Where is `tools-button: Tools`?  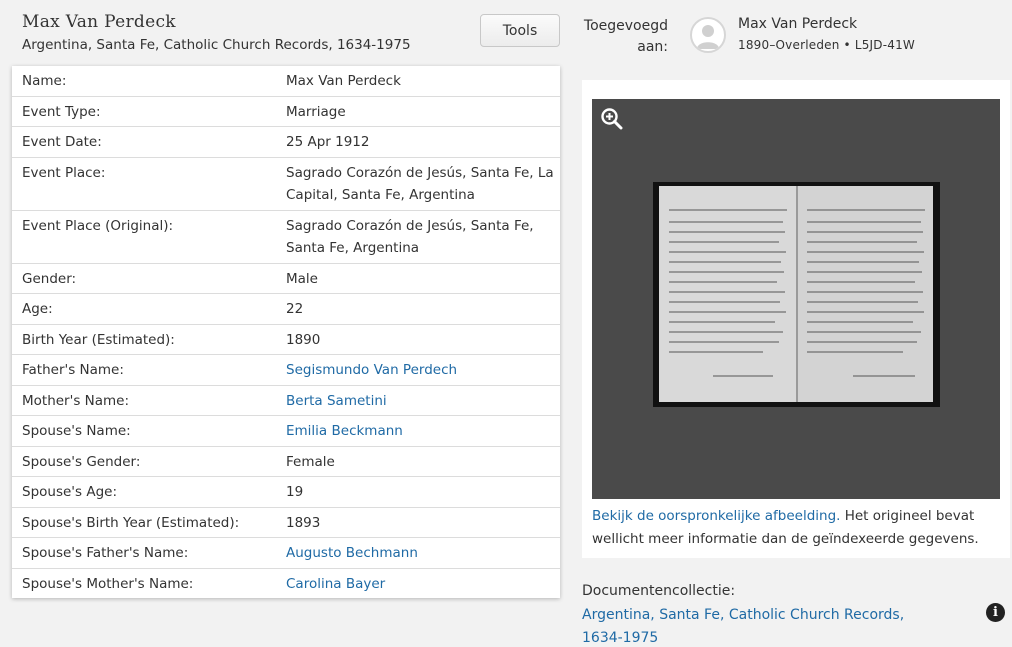 tools-button: Tools is located at coordinates (520, 30).